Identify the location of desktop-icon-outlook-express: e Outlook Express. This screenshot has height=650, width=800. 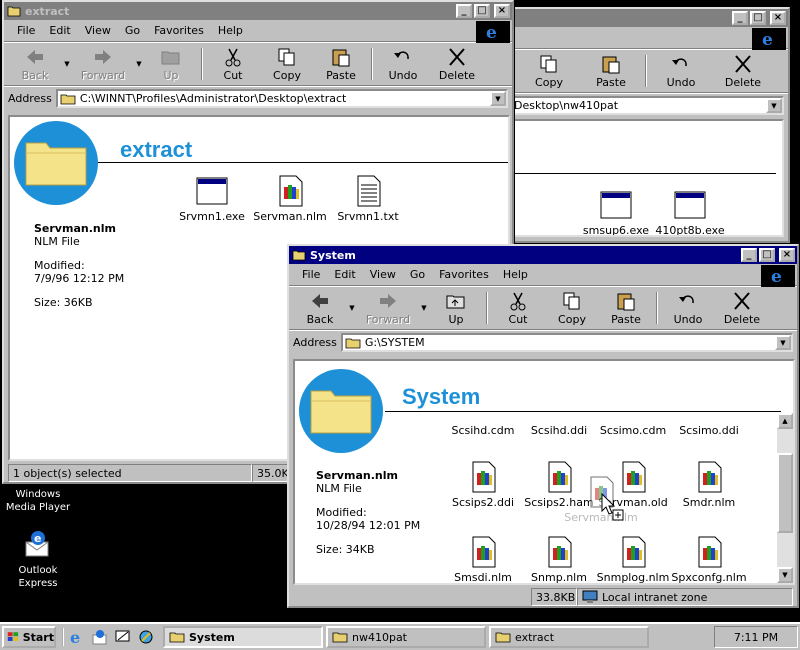
(38, 559).